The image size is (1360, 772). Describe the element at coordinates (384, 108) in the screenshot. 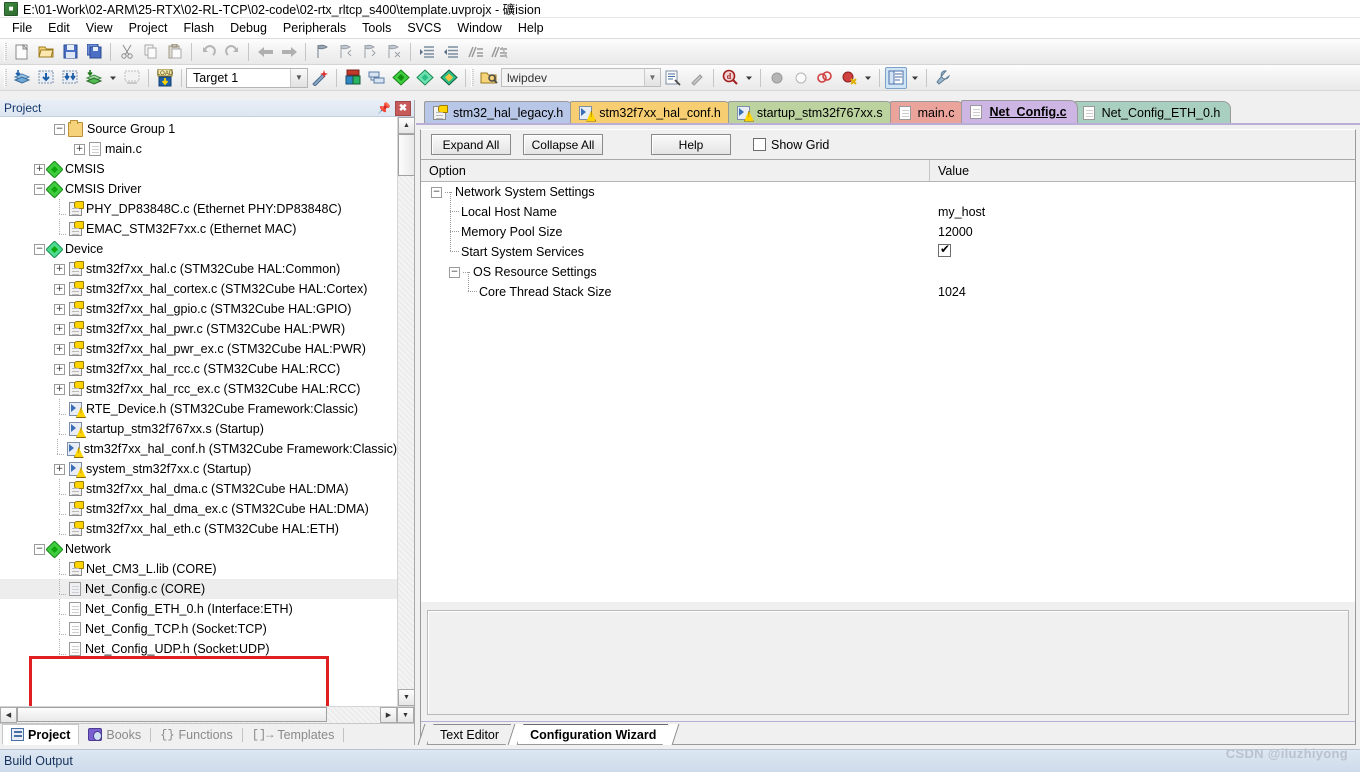

I see `auto-hide-pin-icon: 📌` at that location.